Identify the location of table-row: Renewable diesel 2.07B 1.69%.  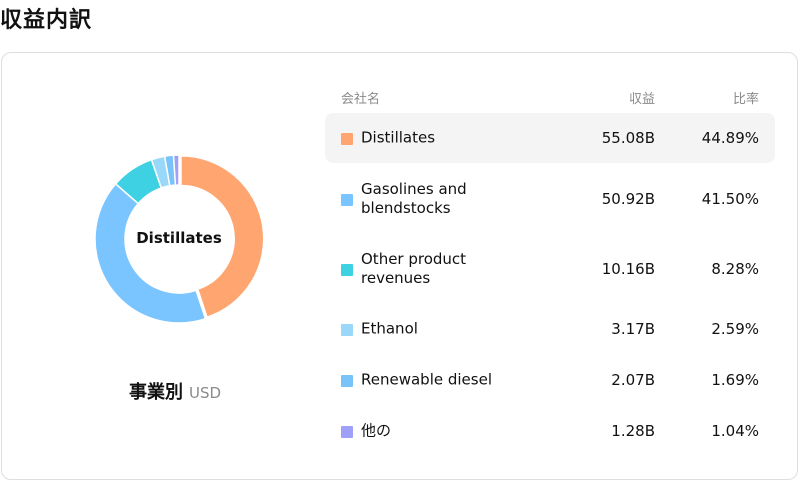
(550, 380).